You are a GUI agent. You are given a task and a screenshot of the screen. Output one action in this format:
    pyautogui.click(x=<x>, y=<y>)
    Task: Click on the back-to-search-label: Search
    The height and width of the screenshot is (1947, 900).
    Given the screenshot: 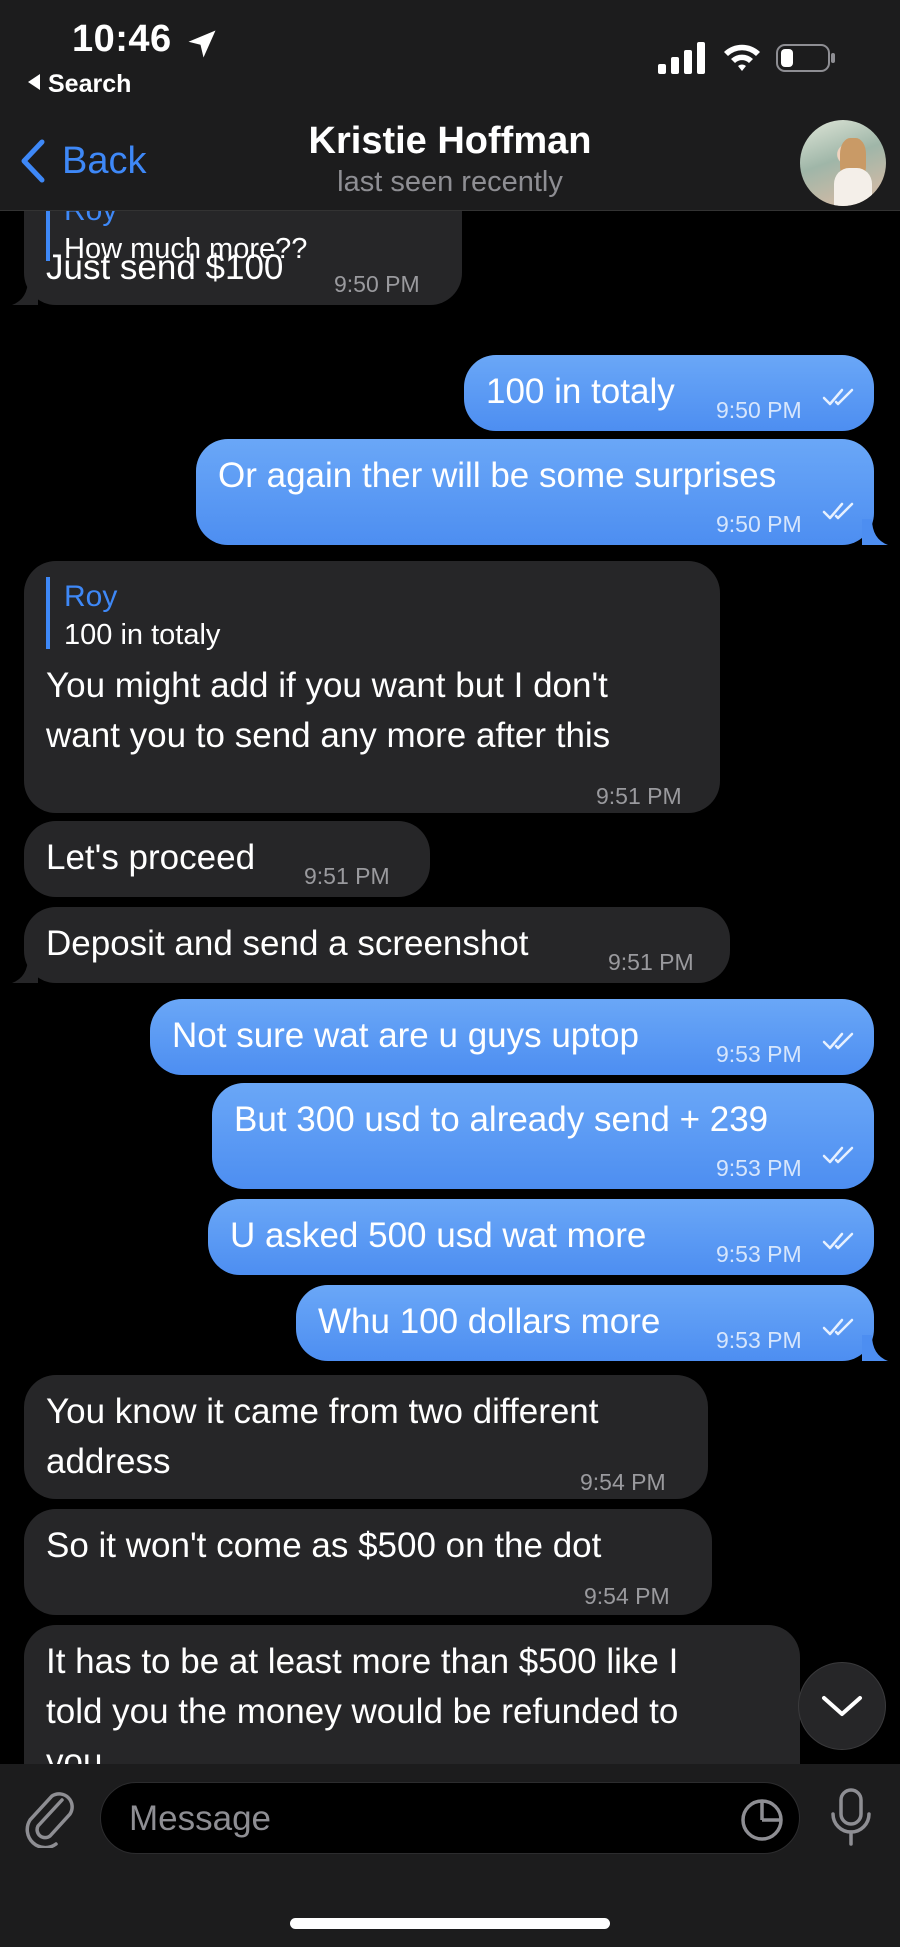 What is the action you would take?
    pyautogui.click(x=90, y=84)
    